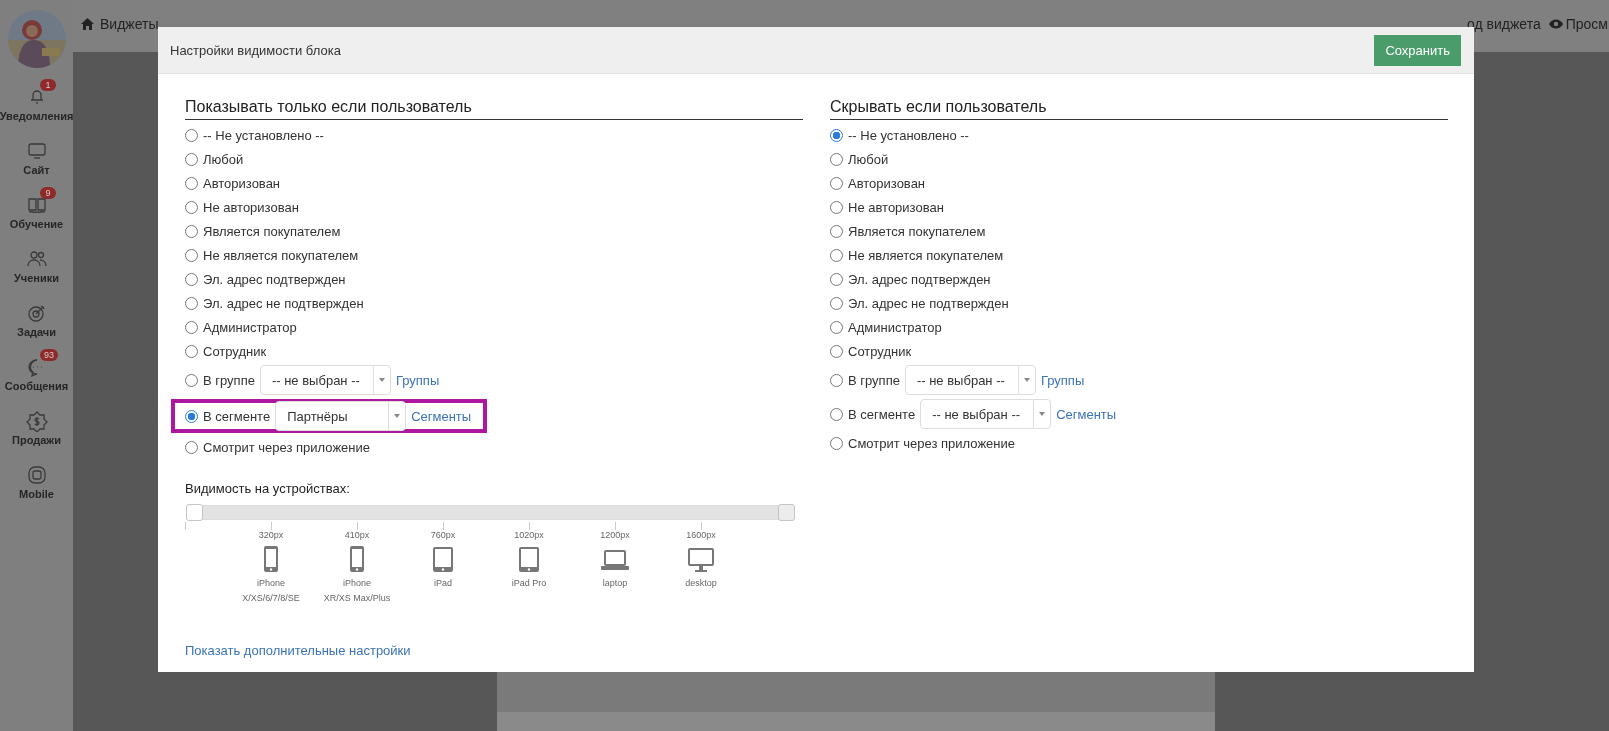 The image size is (1609, 731). What do you see at coordinates (529, 583) in the screenshot?
I see `device-name: iPad Pro` at bounding box center [529, 583].